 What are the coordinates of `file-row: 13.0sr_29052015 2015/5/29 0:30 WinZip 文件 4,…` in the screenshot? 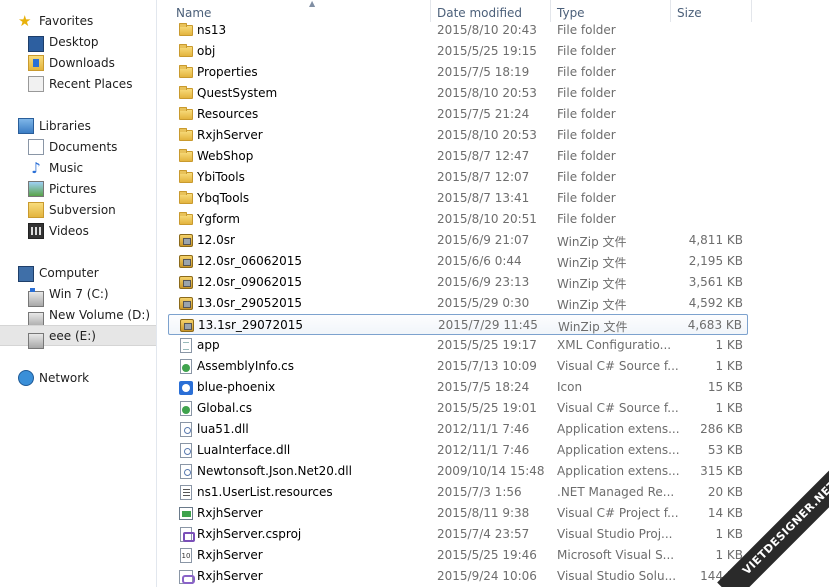 It's located at (458, 303).